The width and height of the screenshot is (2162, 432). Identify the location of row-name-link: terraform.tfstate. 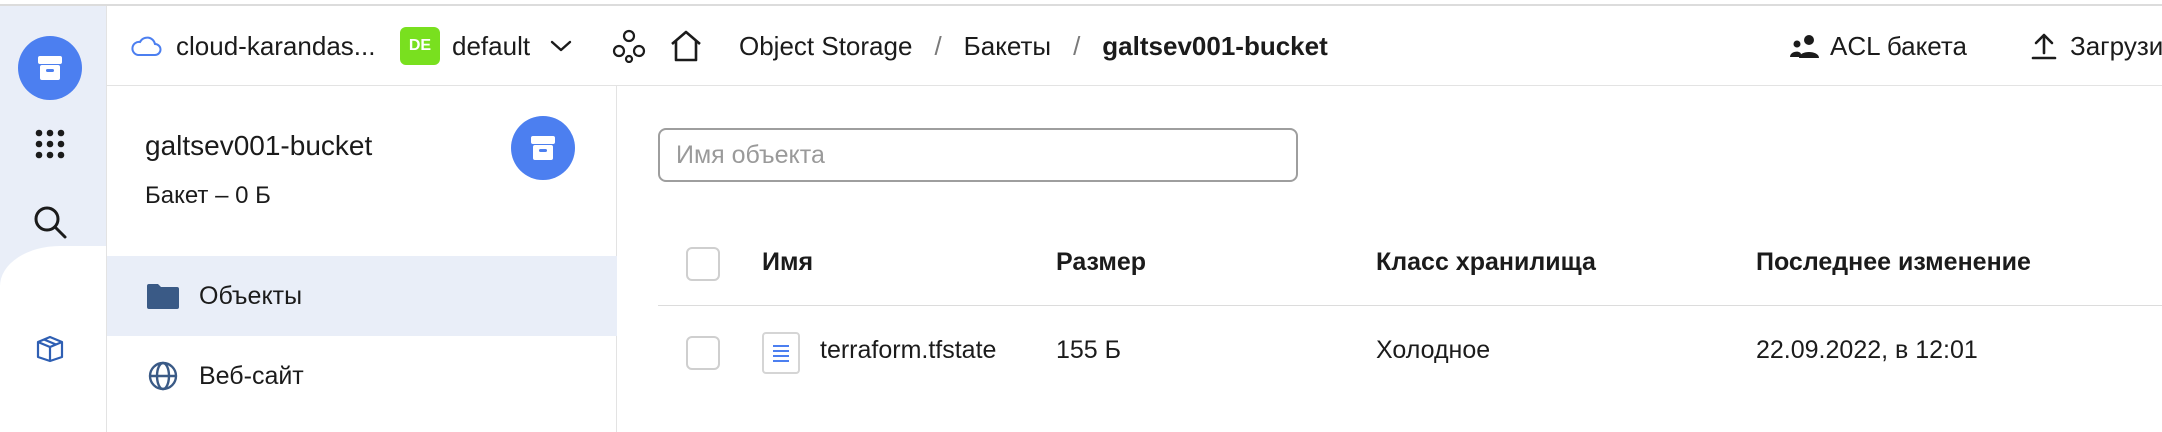
(908, 350).